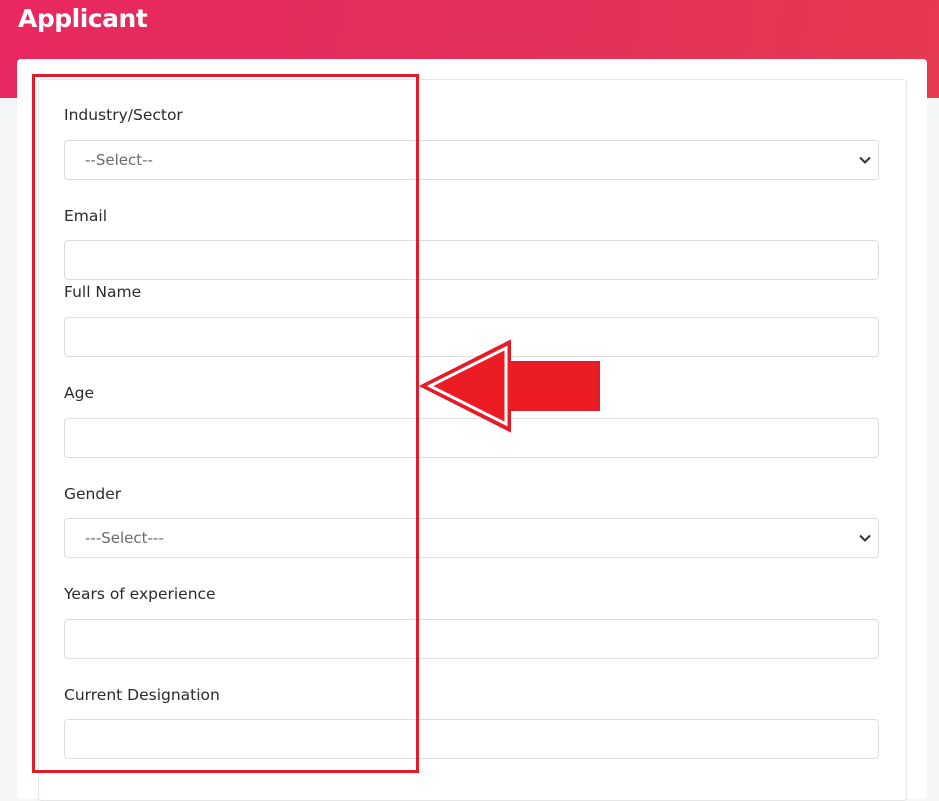 This screenshot has height=801, width=939. Describe the element at coordinates (509, 386) in the screenshot. I see `left-arrow-icon` at that location.